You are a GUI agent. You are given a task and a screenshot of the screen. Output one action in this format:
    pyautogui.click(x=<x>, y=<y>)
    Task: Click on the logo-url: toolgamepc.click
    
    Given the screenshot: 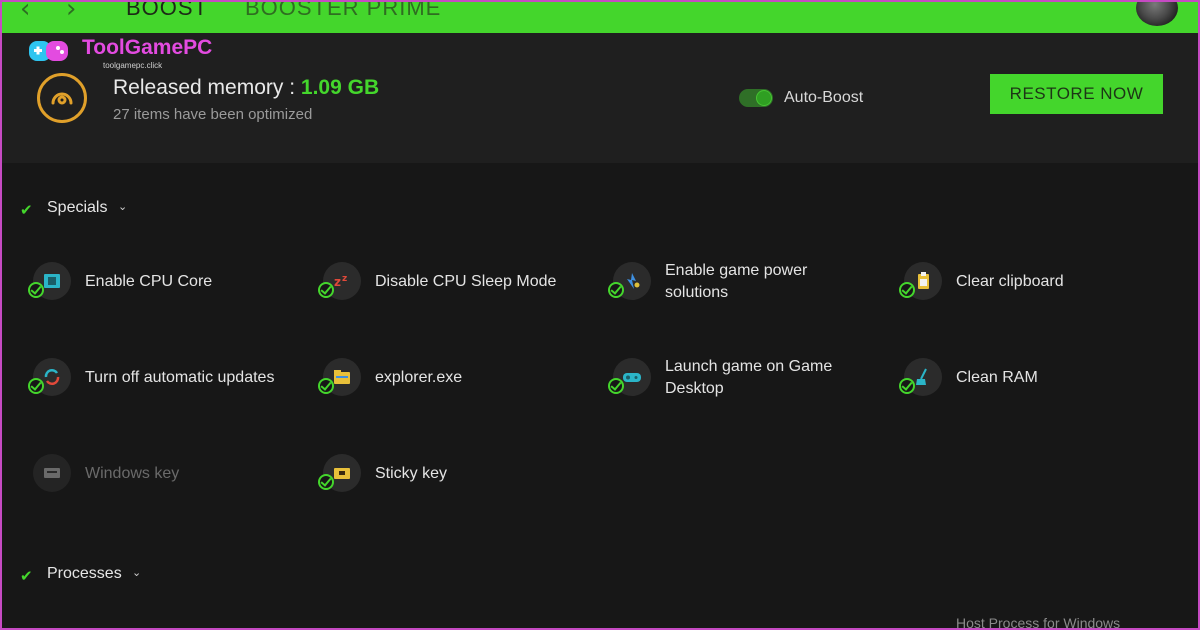 What is the action you would take?
    pyautogui.click(x=133, y=65)
    